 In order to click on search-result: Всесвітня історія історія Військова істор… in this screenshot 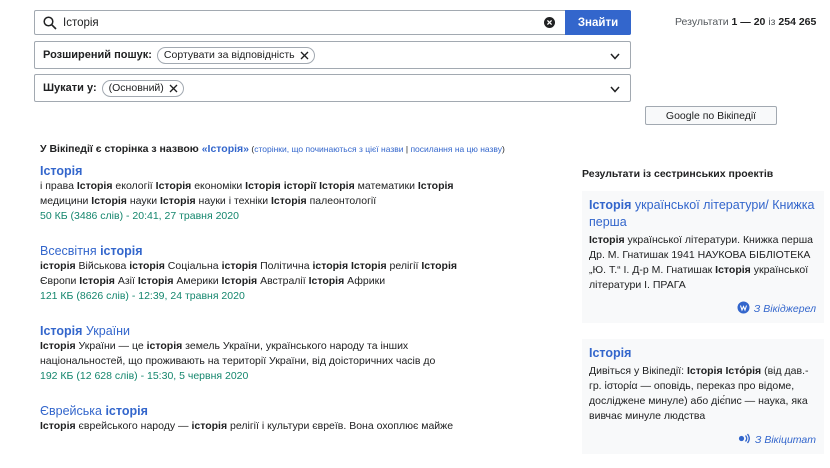, I will do `click(300, 273)`.